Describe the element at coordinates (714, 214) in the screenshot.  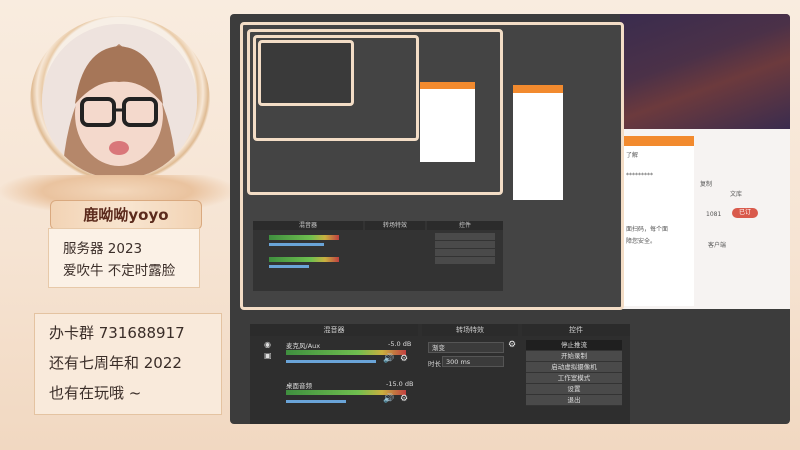
I see `web-count: 1081` at that location.